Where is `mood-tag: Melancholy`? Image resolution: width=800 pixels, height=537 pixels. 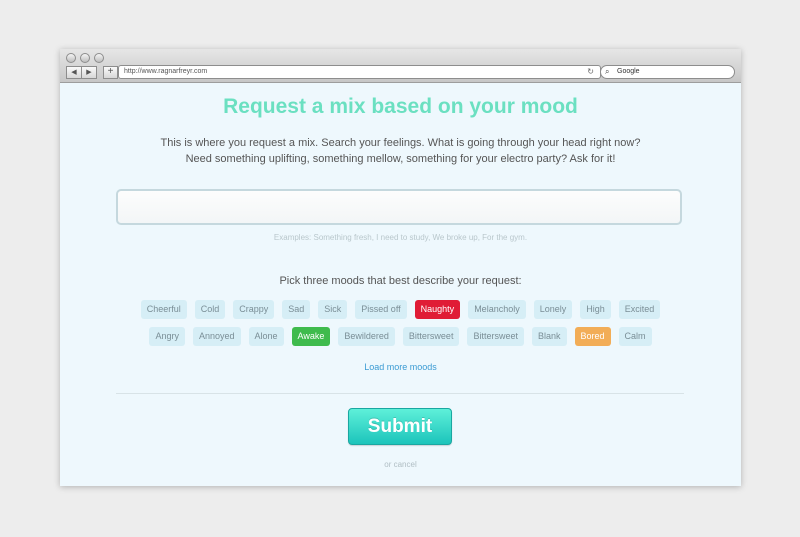
mood-tag: Melancholy is located at coordinates (497, 309).